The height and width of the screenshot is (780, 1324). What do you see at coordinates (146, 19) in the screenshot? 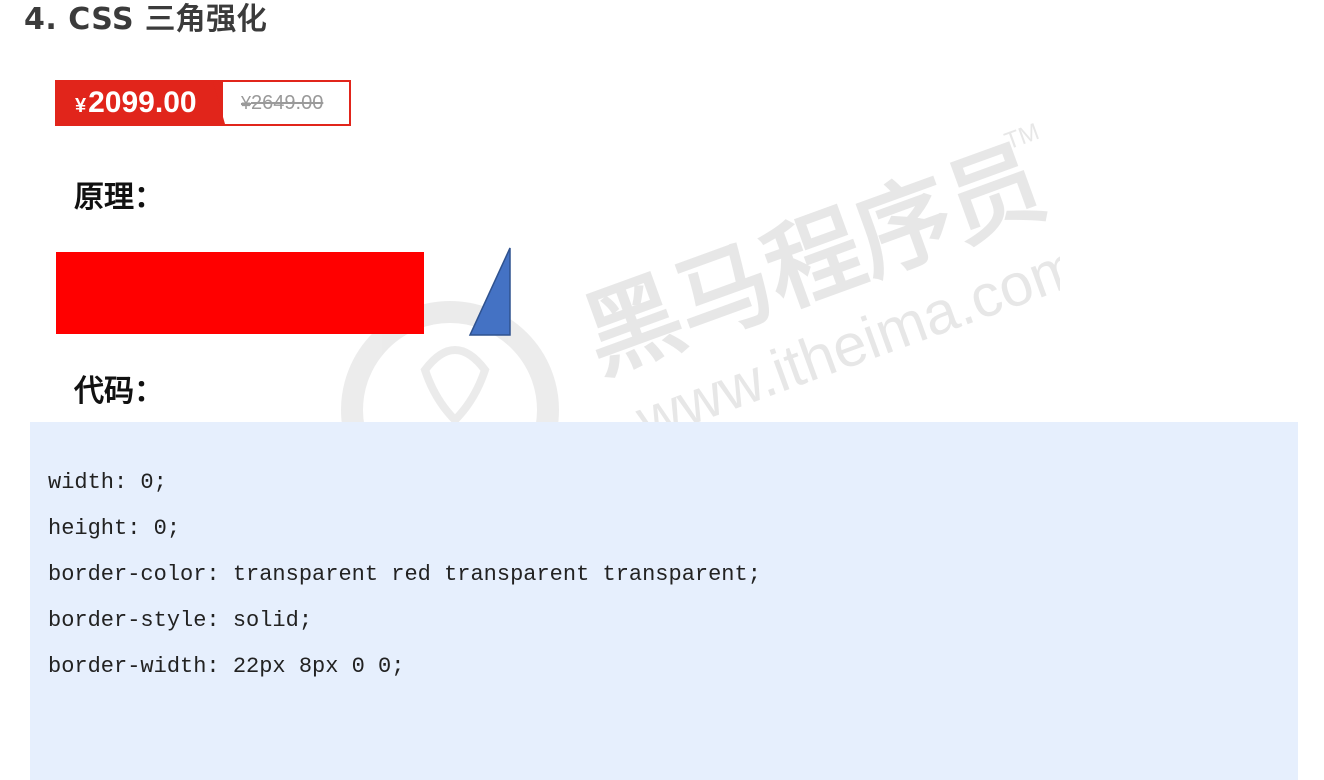
I see `page-title: 4. CSS 三角强化` at bounding box center [146, 19].